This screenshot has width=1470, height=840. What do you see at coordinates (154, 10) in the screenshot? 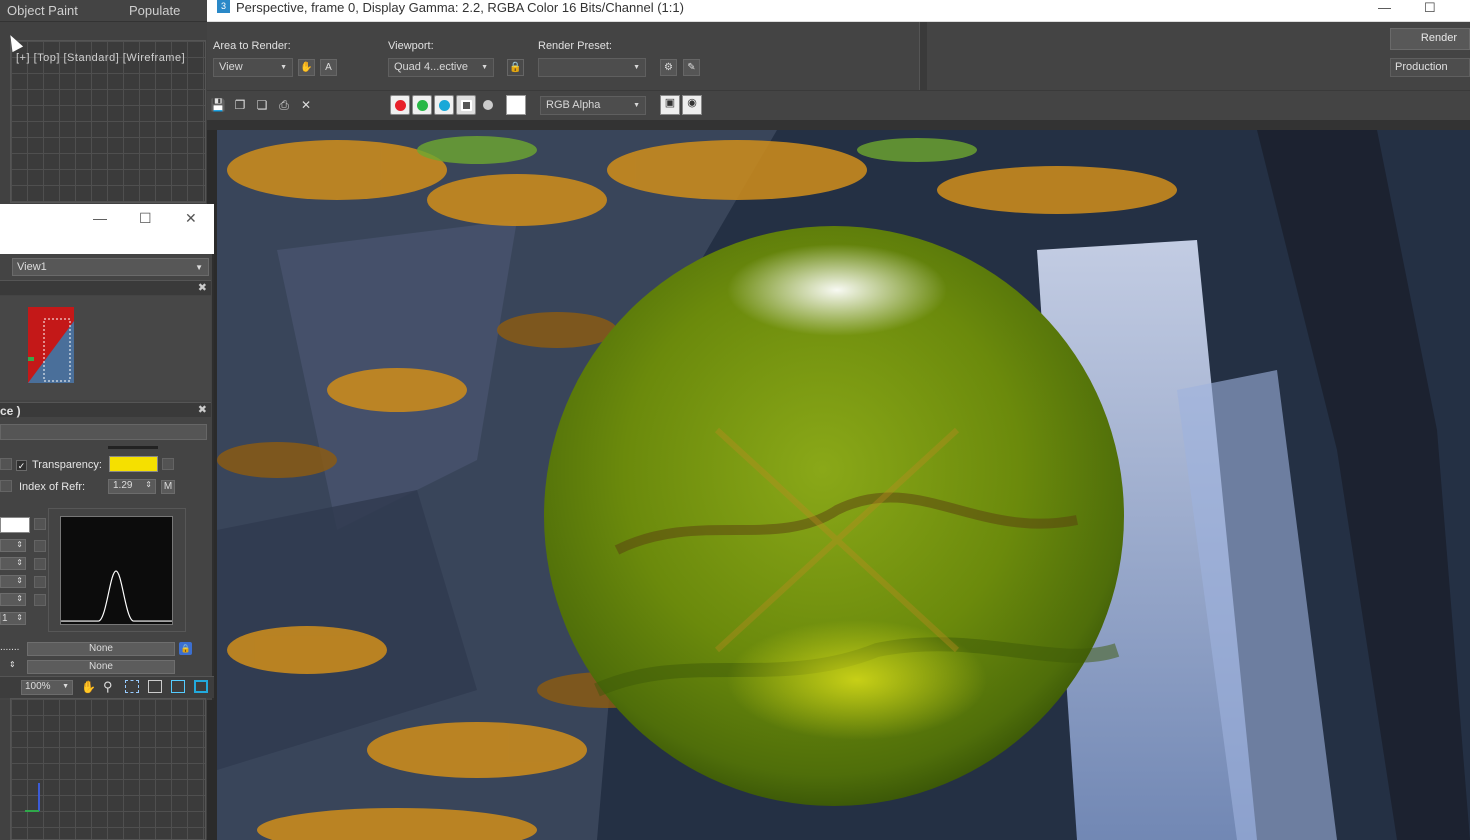
I see `menu-populate: Populate` at bounding box center [154, 10].